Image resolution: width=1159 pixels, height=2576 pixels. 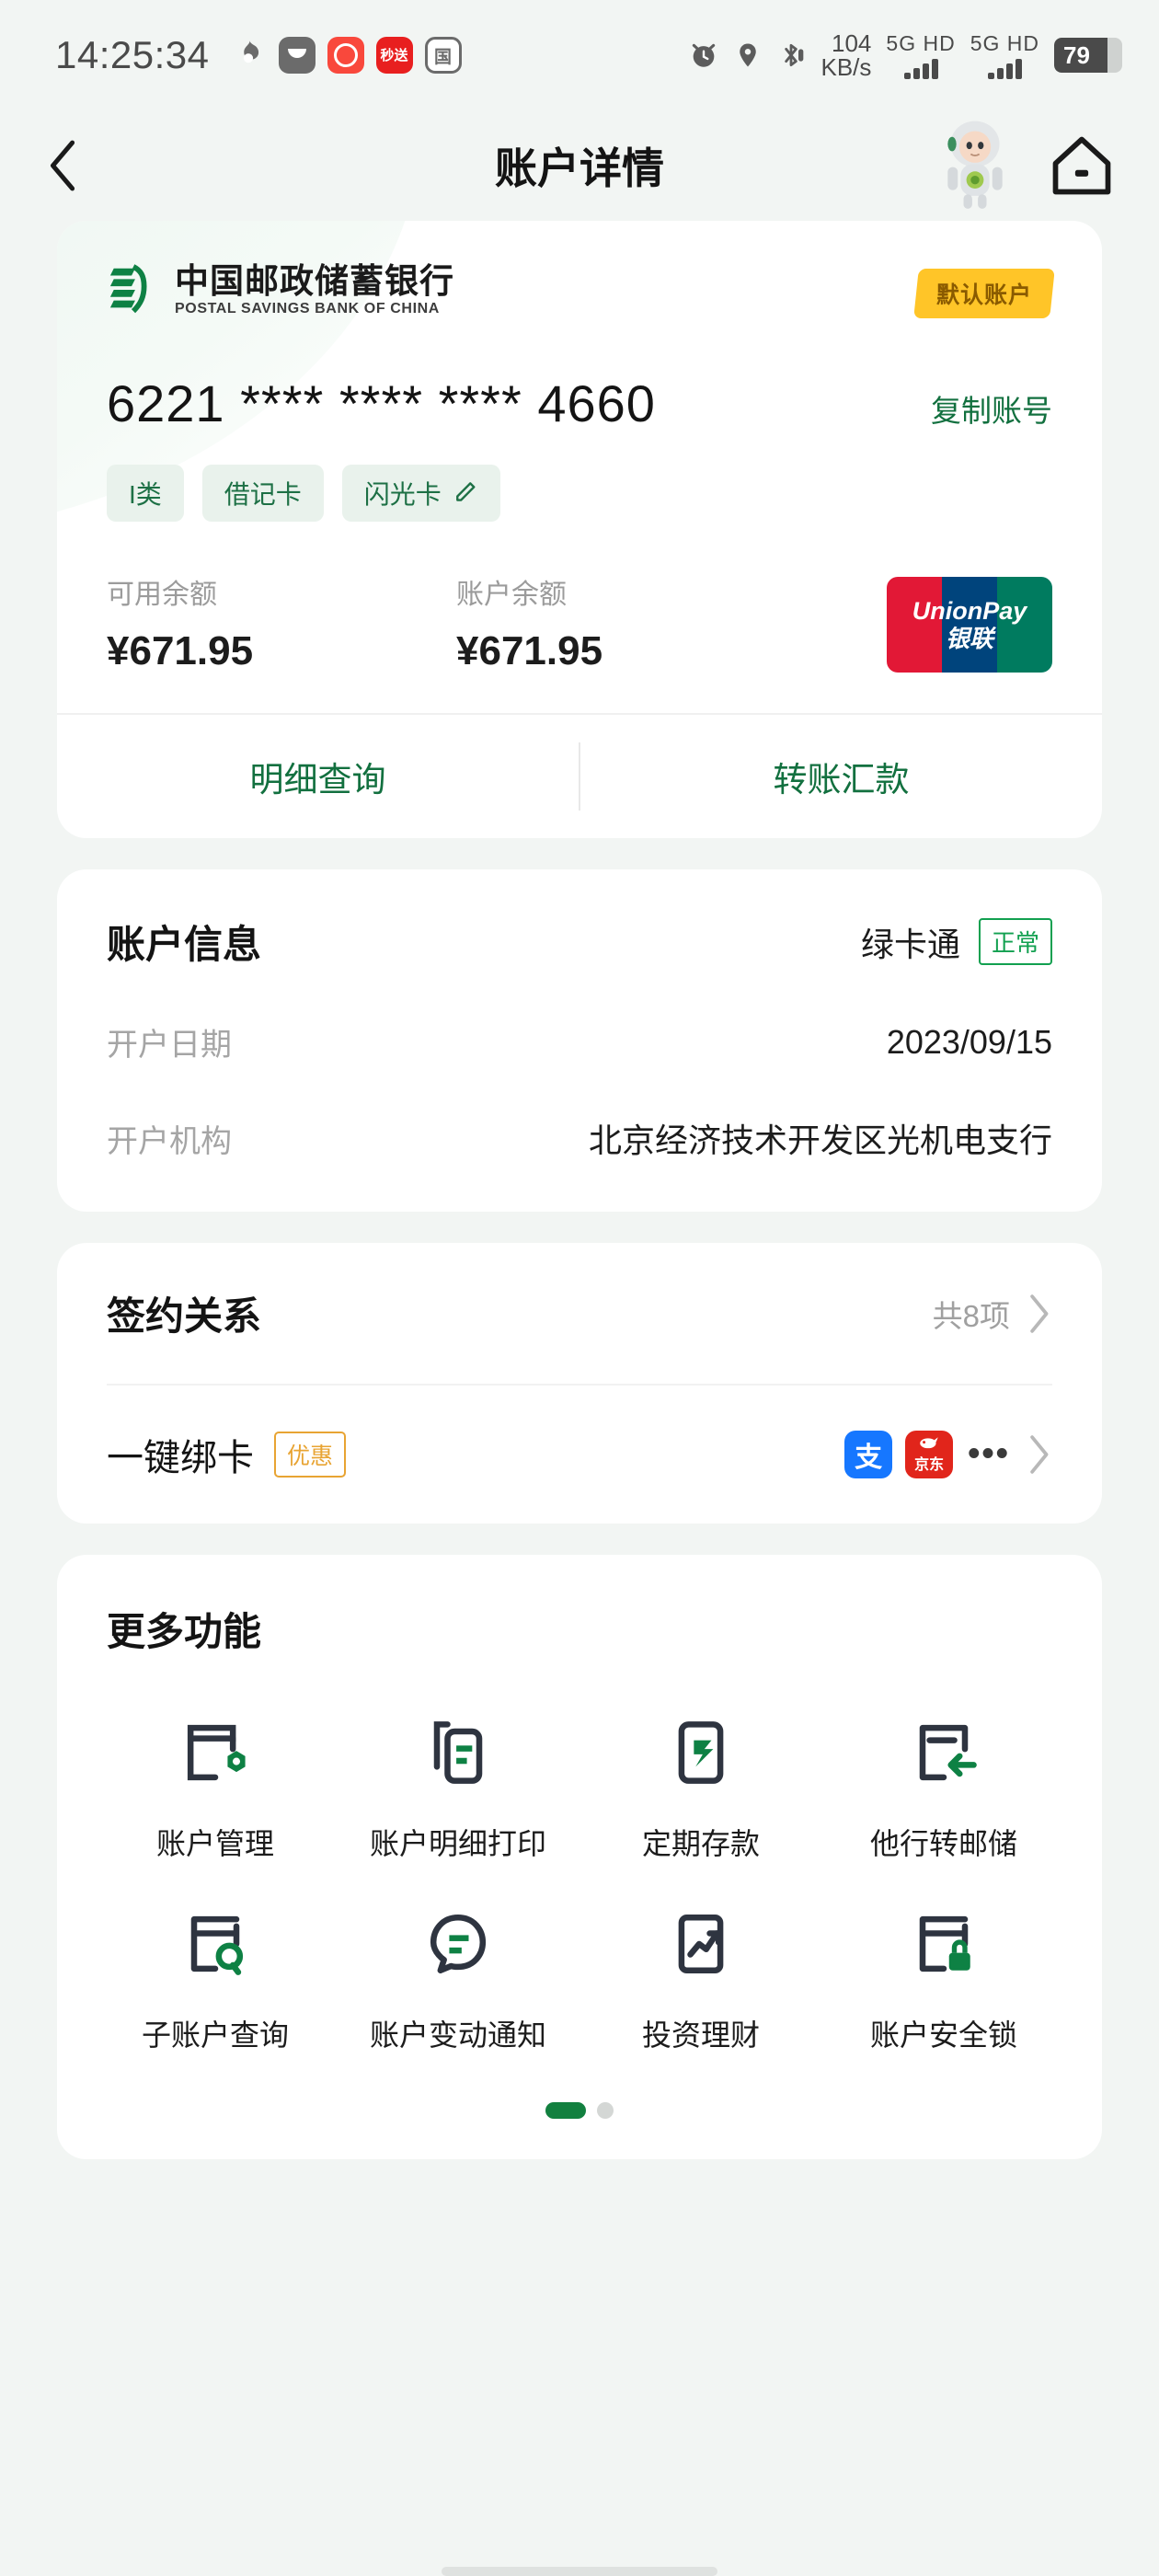 I want to click on account-actions: 明细查询 转账汇款, so click(x=579, y=775).